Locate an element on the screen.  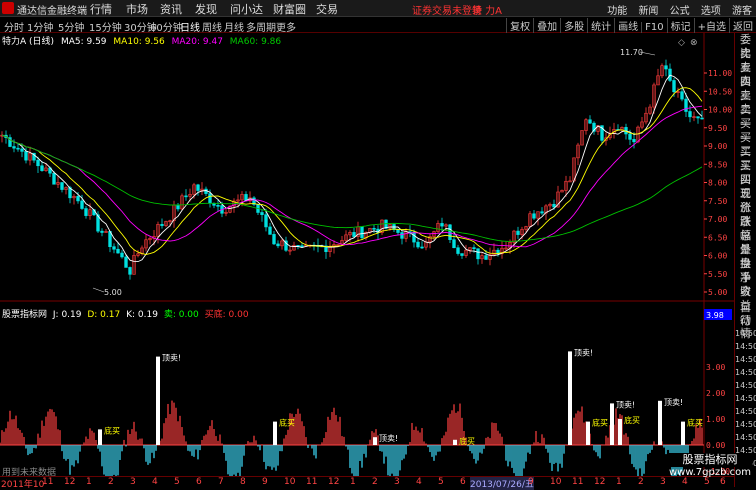
side-lower-label: 行情 is located at coordinates (745, 327).